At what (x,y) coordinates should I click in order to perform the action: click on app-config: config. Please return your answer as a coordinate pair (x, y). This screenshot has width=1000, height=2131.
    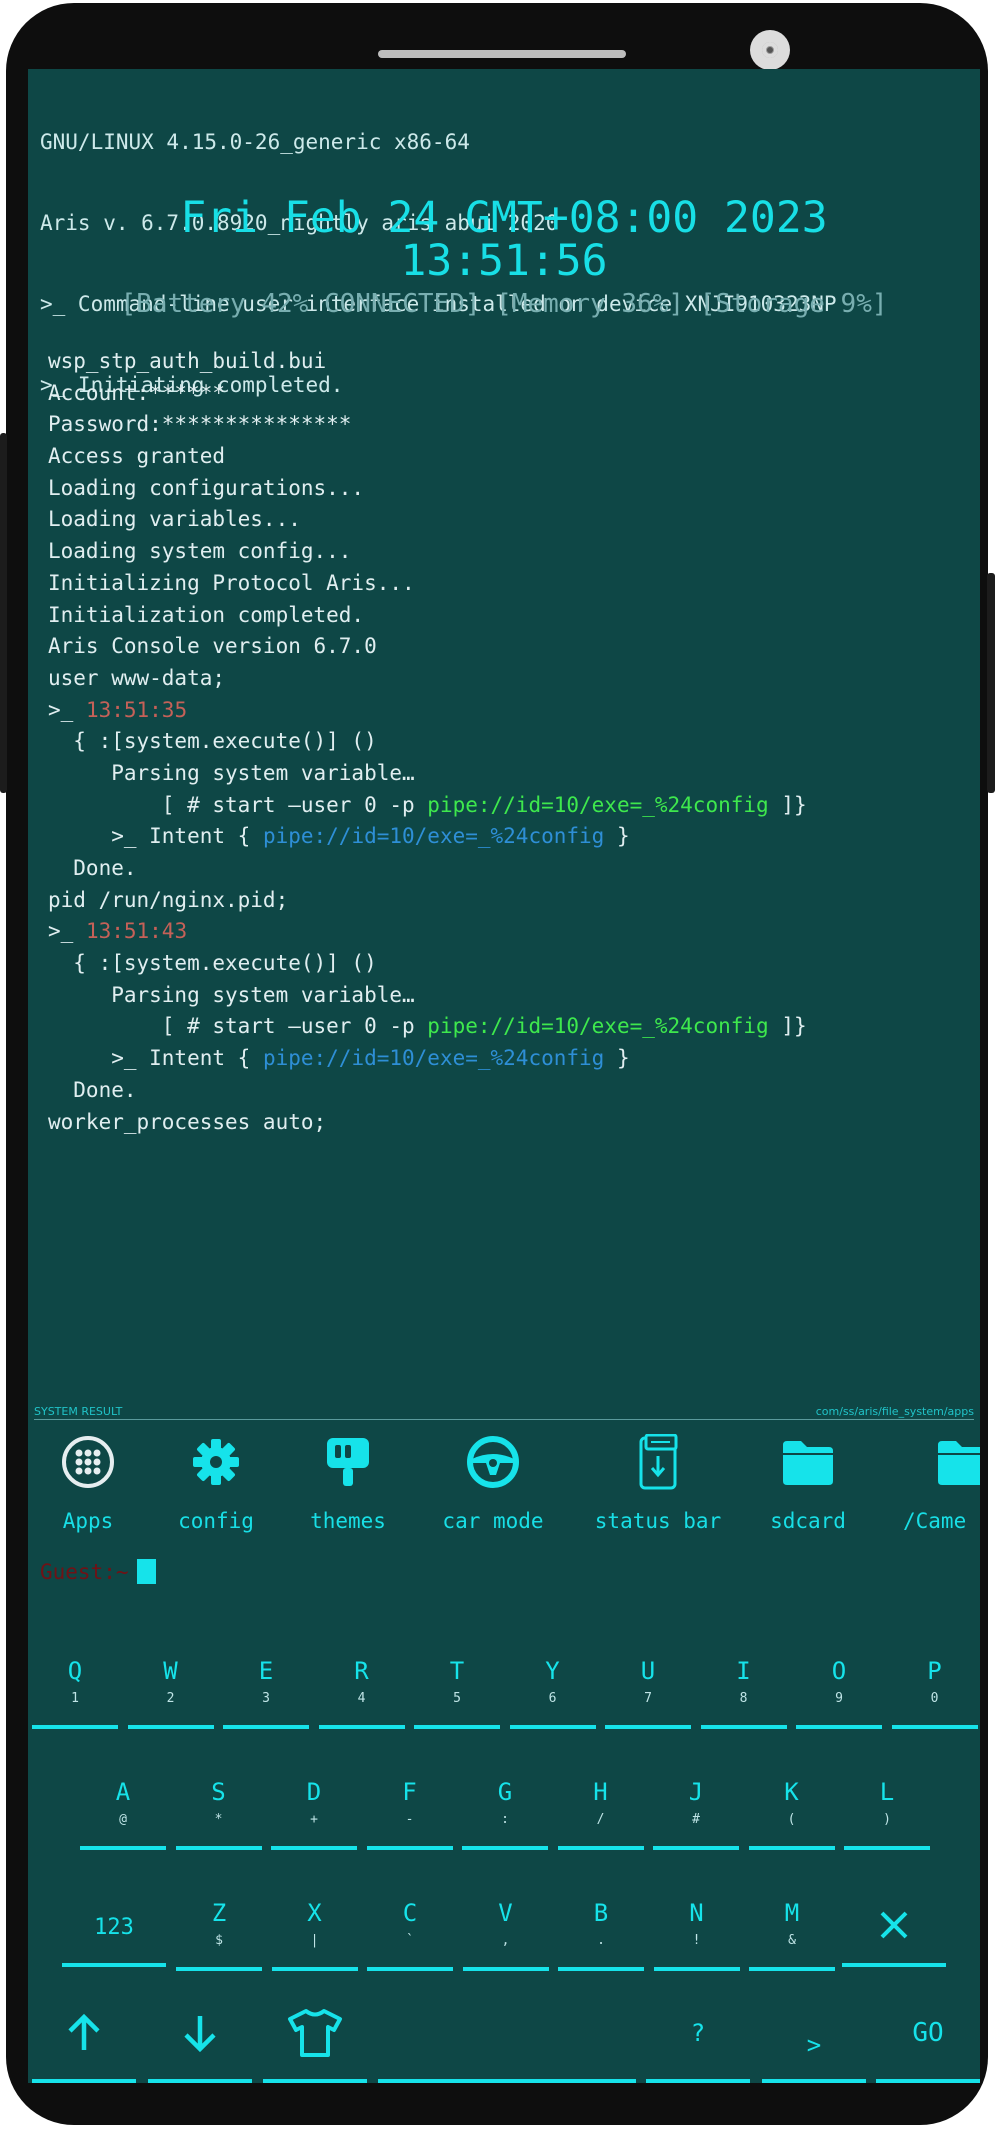
    Looking at the image, I should click on (216, 1483).